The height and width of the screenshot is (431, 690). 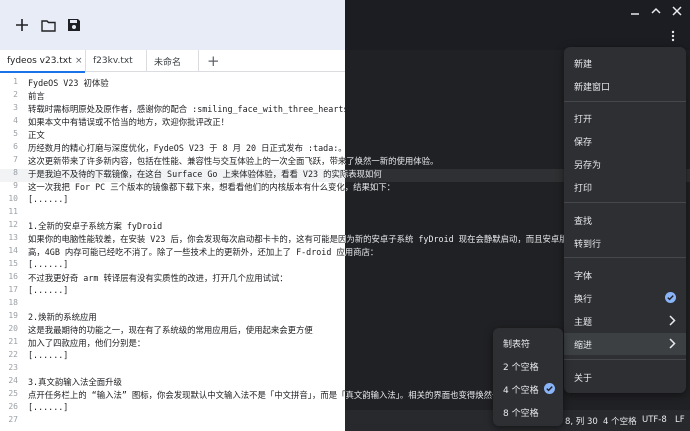 I want to click on line-number: 7, so click(x=15, y=159).